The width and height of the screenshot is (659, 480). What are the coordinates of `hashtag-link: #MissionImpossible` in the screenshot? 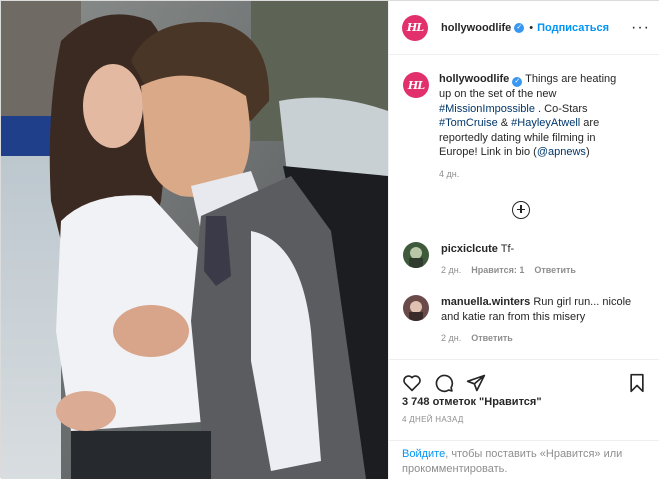 It's located at (487, 109).